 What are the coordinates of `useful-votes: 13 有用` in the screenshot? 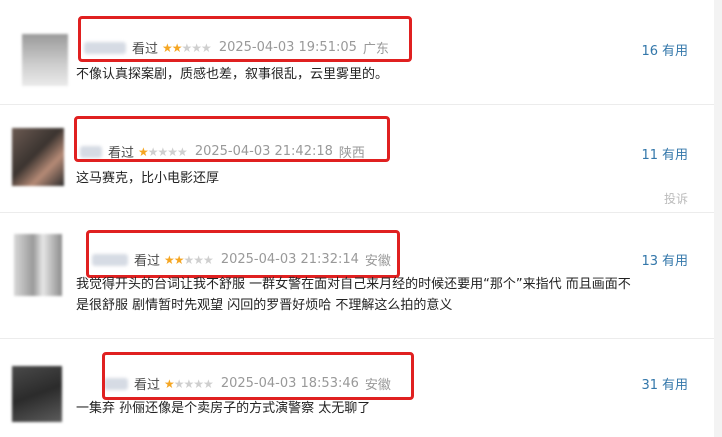 It's located at (664, 259).